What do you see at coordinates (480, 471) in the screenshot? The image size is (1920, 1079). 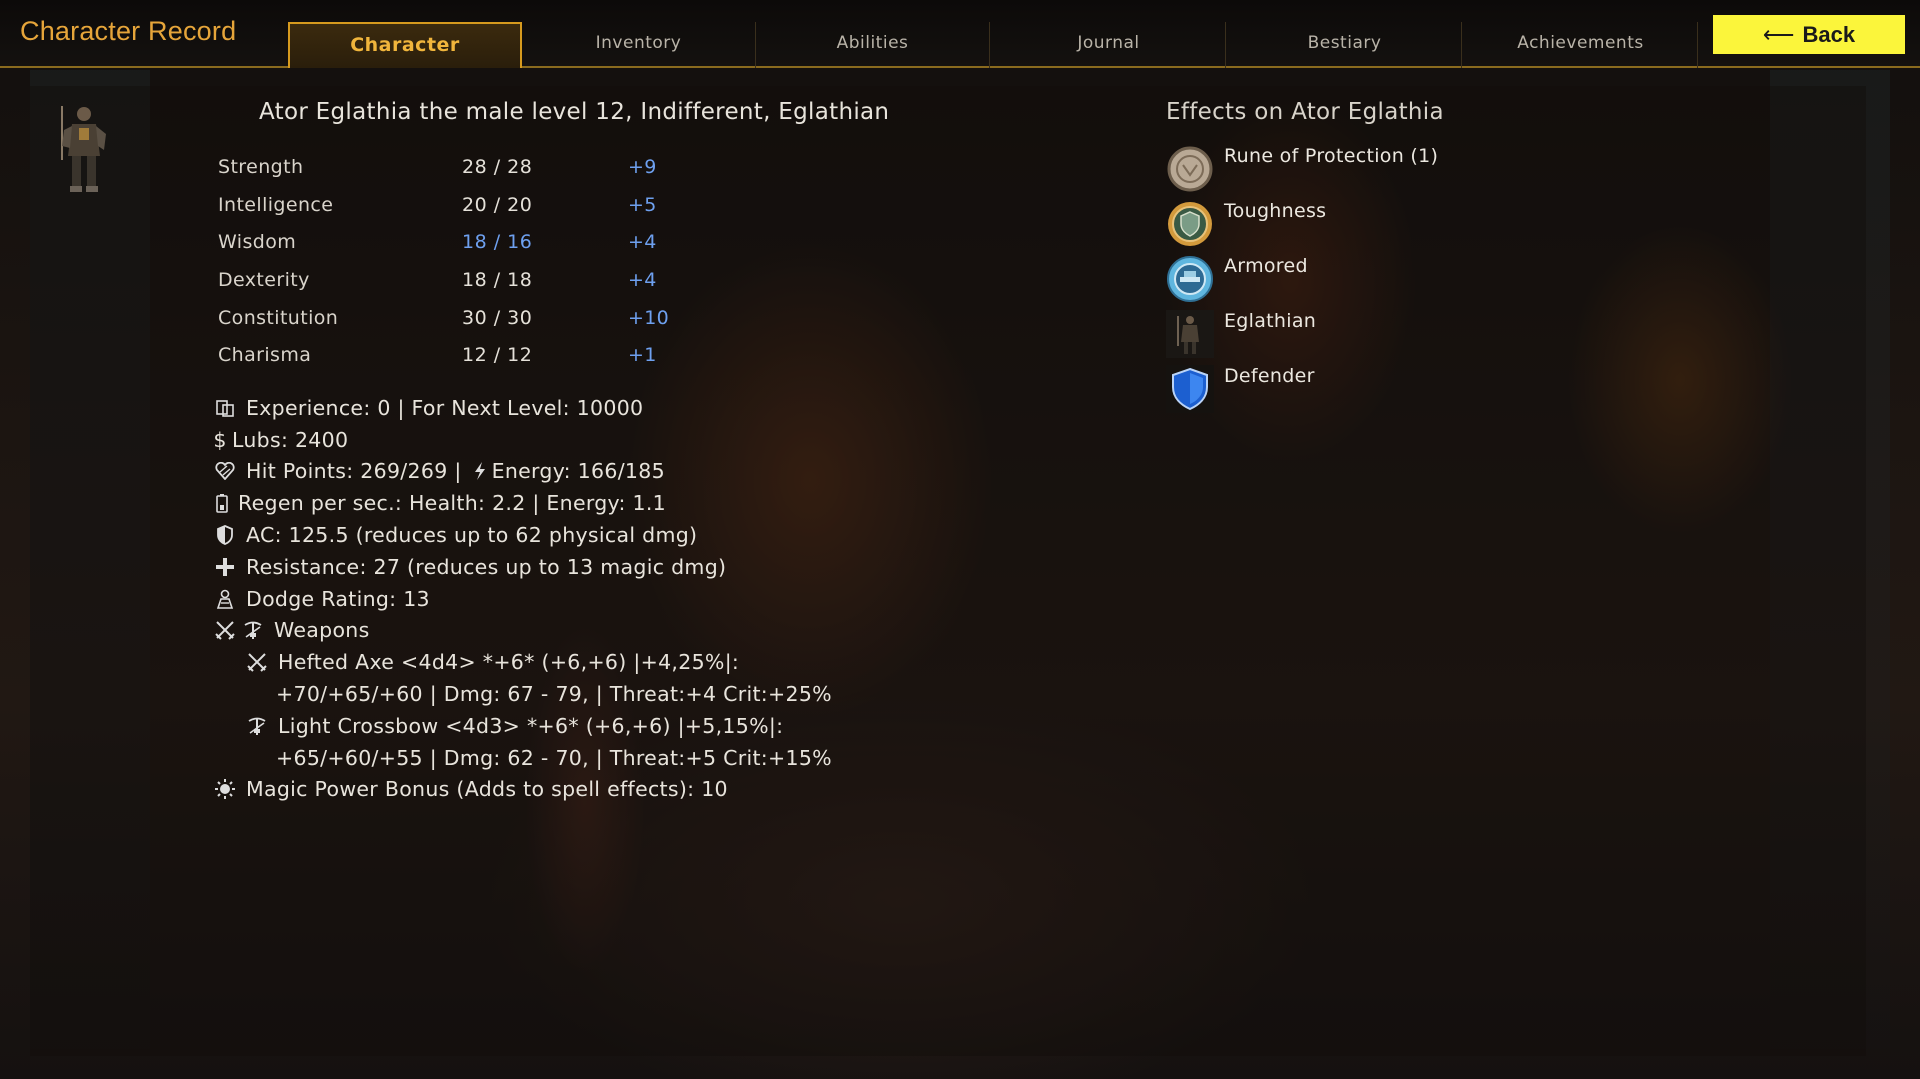 I see `lightning-icon` at bounding box center [480, 471].